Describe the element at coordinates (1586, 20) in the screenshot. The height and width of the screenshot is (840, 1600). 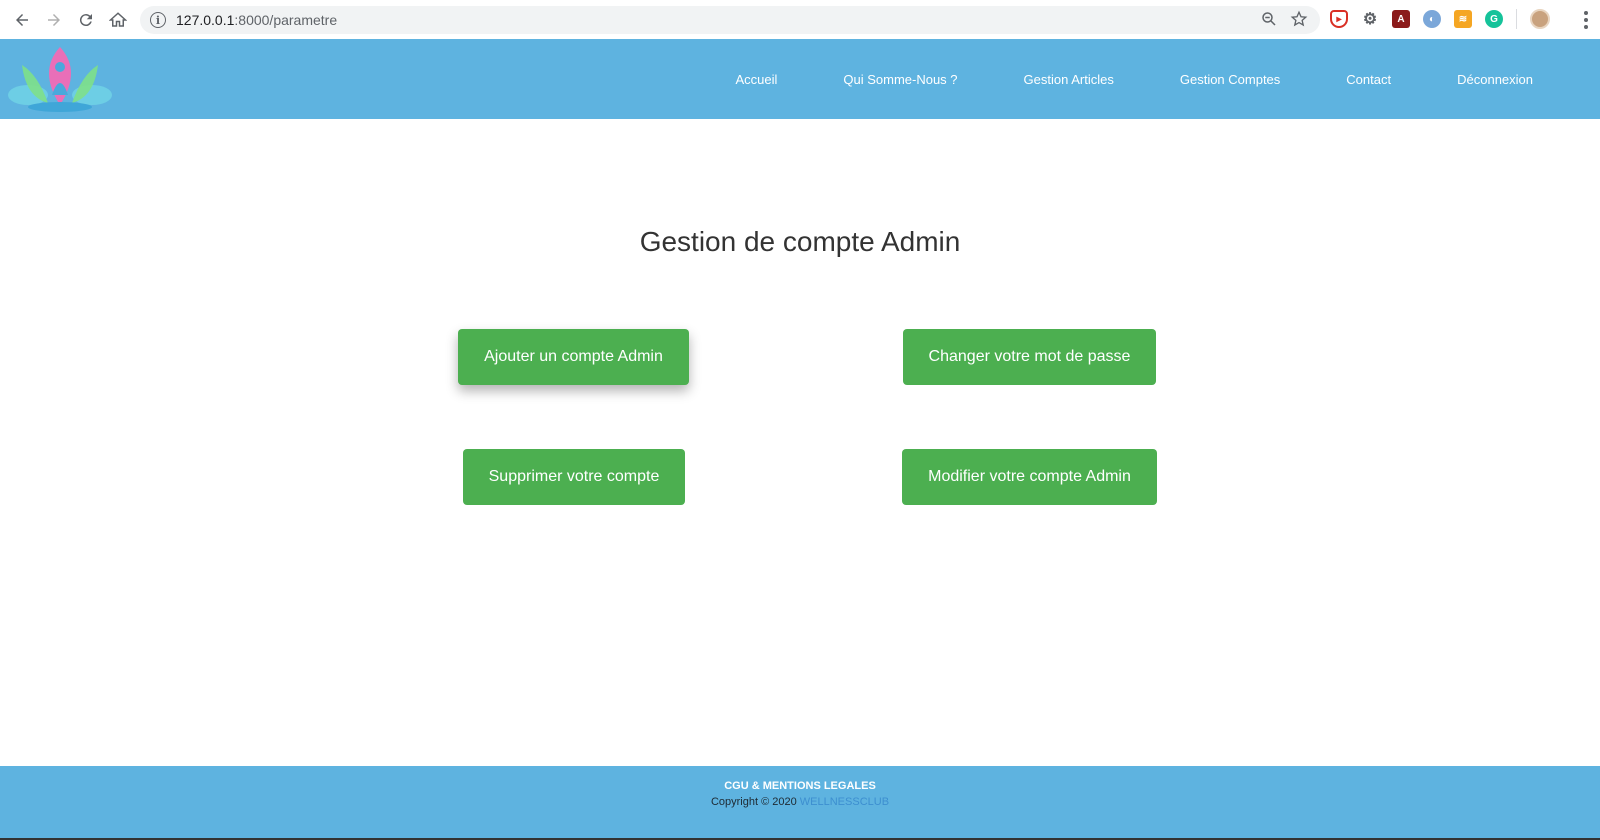
I see `browser-menu-icon` at that location.